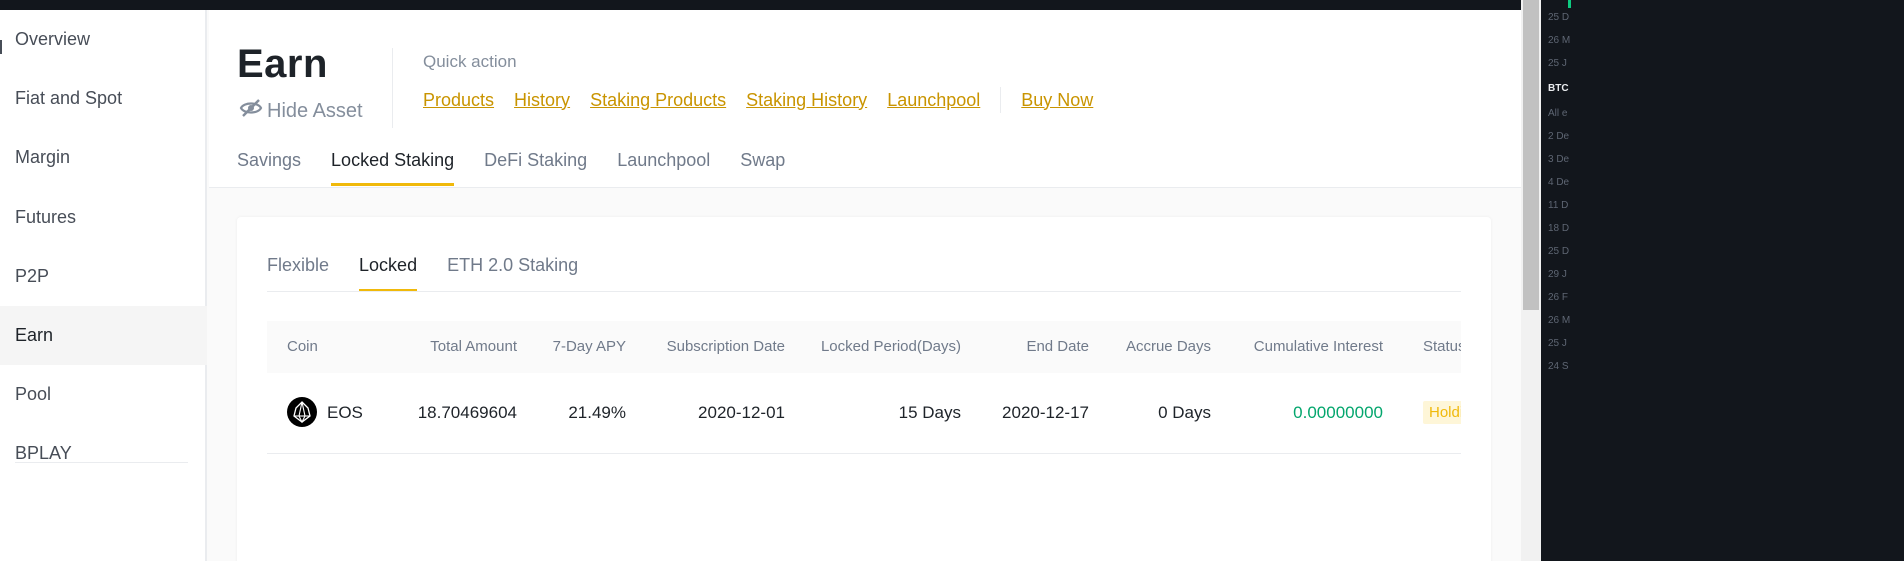 This screenshot has height=561, width=1904. I want to click on accrue-days: 0 Days, so click(1184, 412).